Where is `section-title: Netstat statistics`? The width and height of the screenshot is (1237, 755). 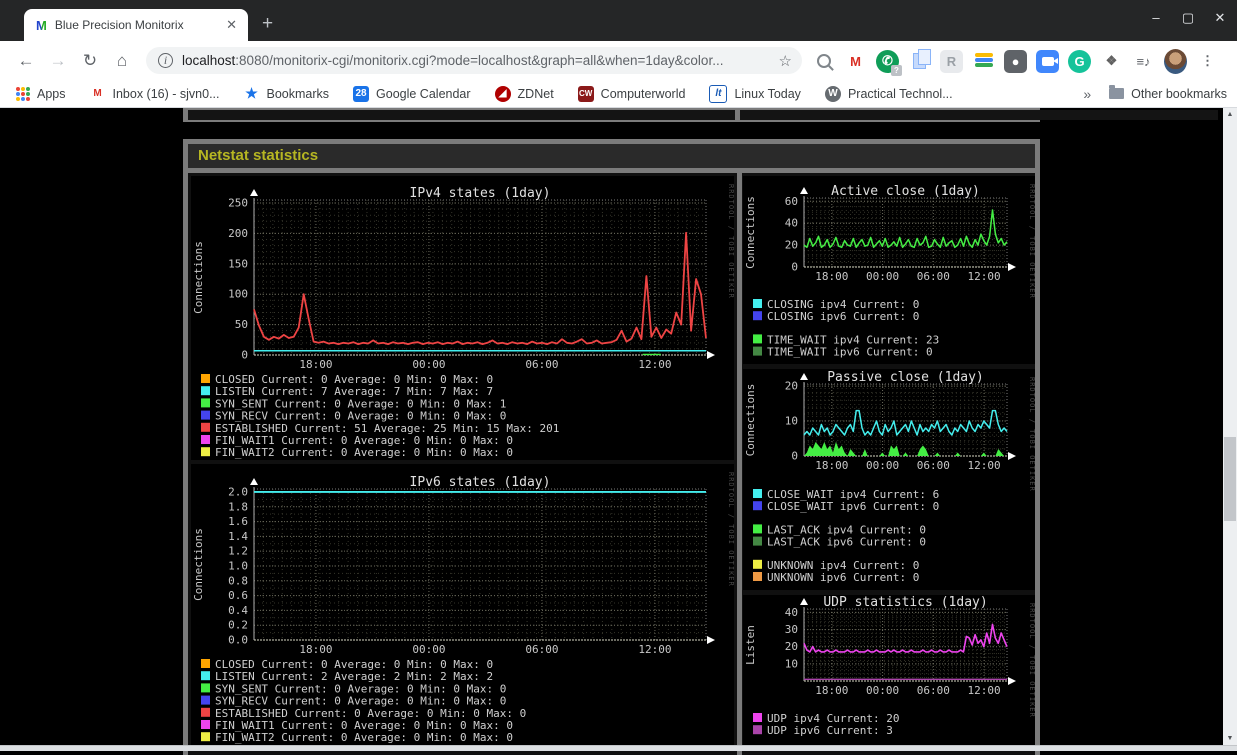
section-title: Netstat statistics is located at coordinates (611, 156).